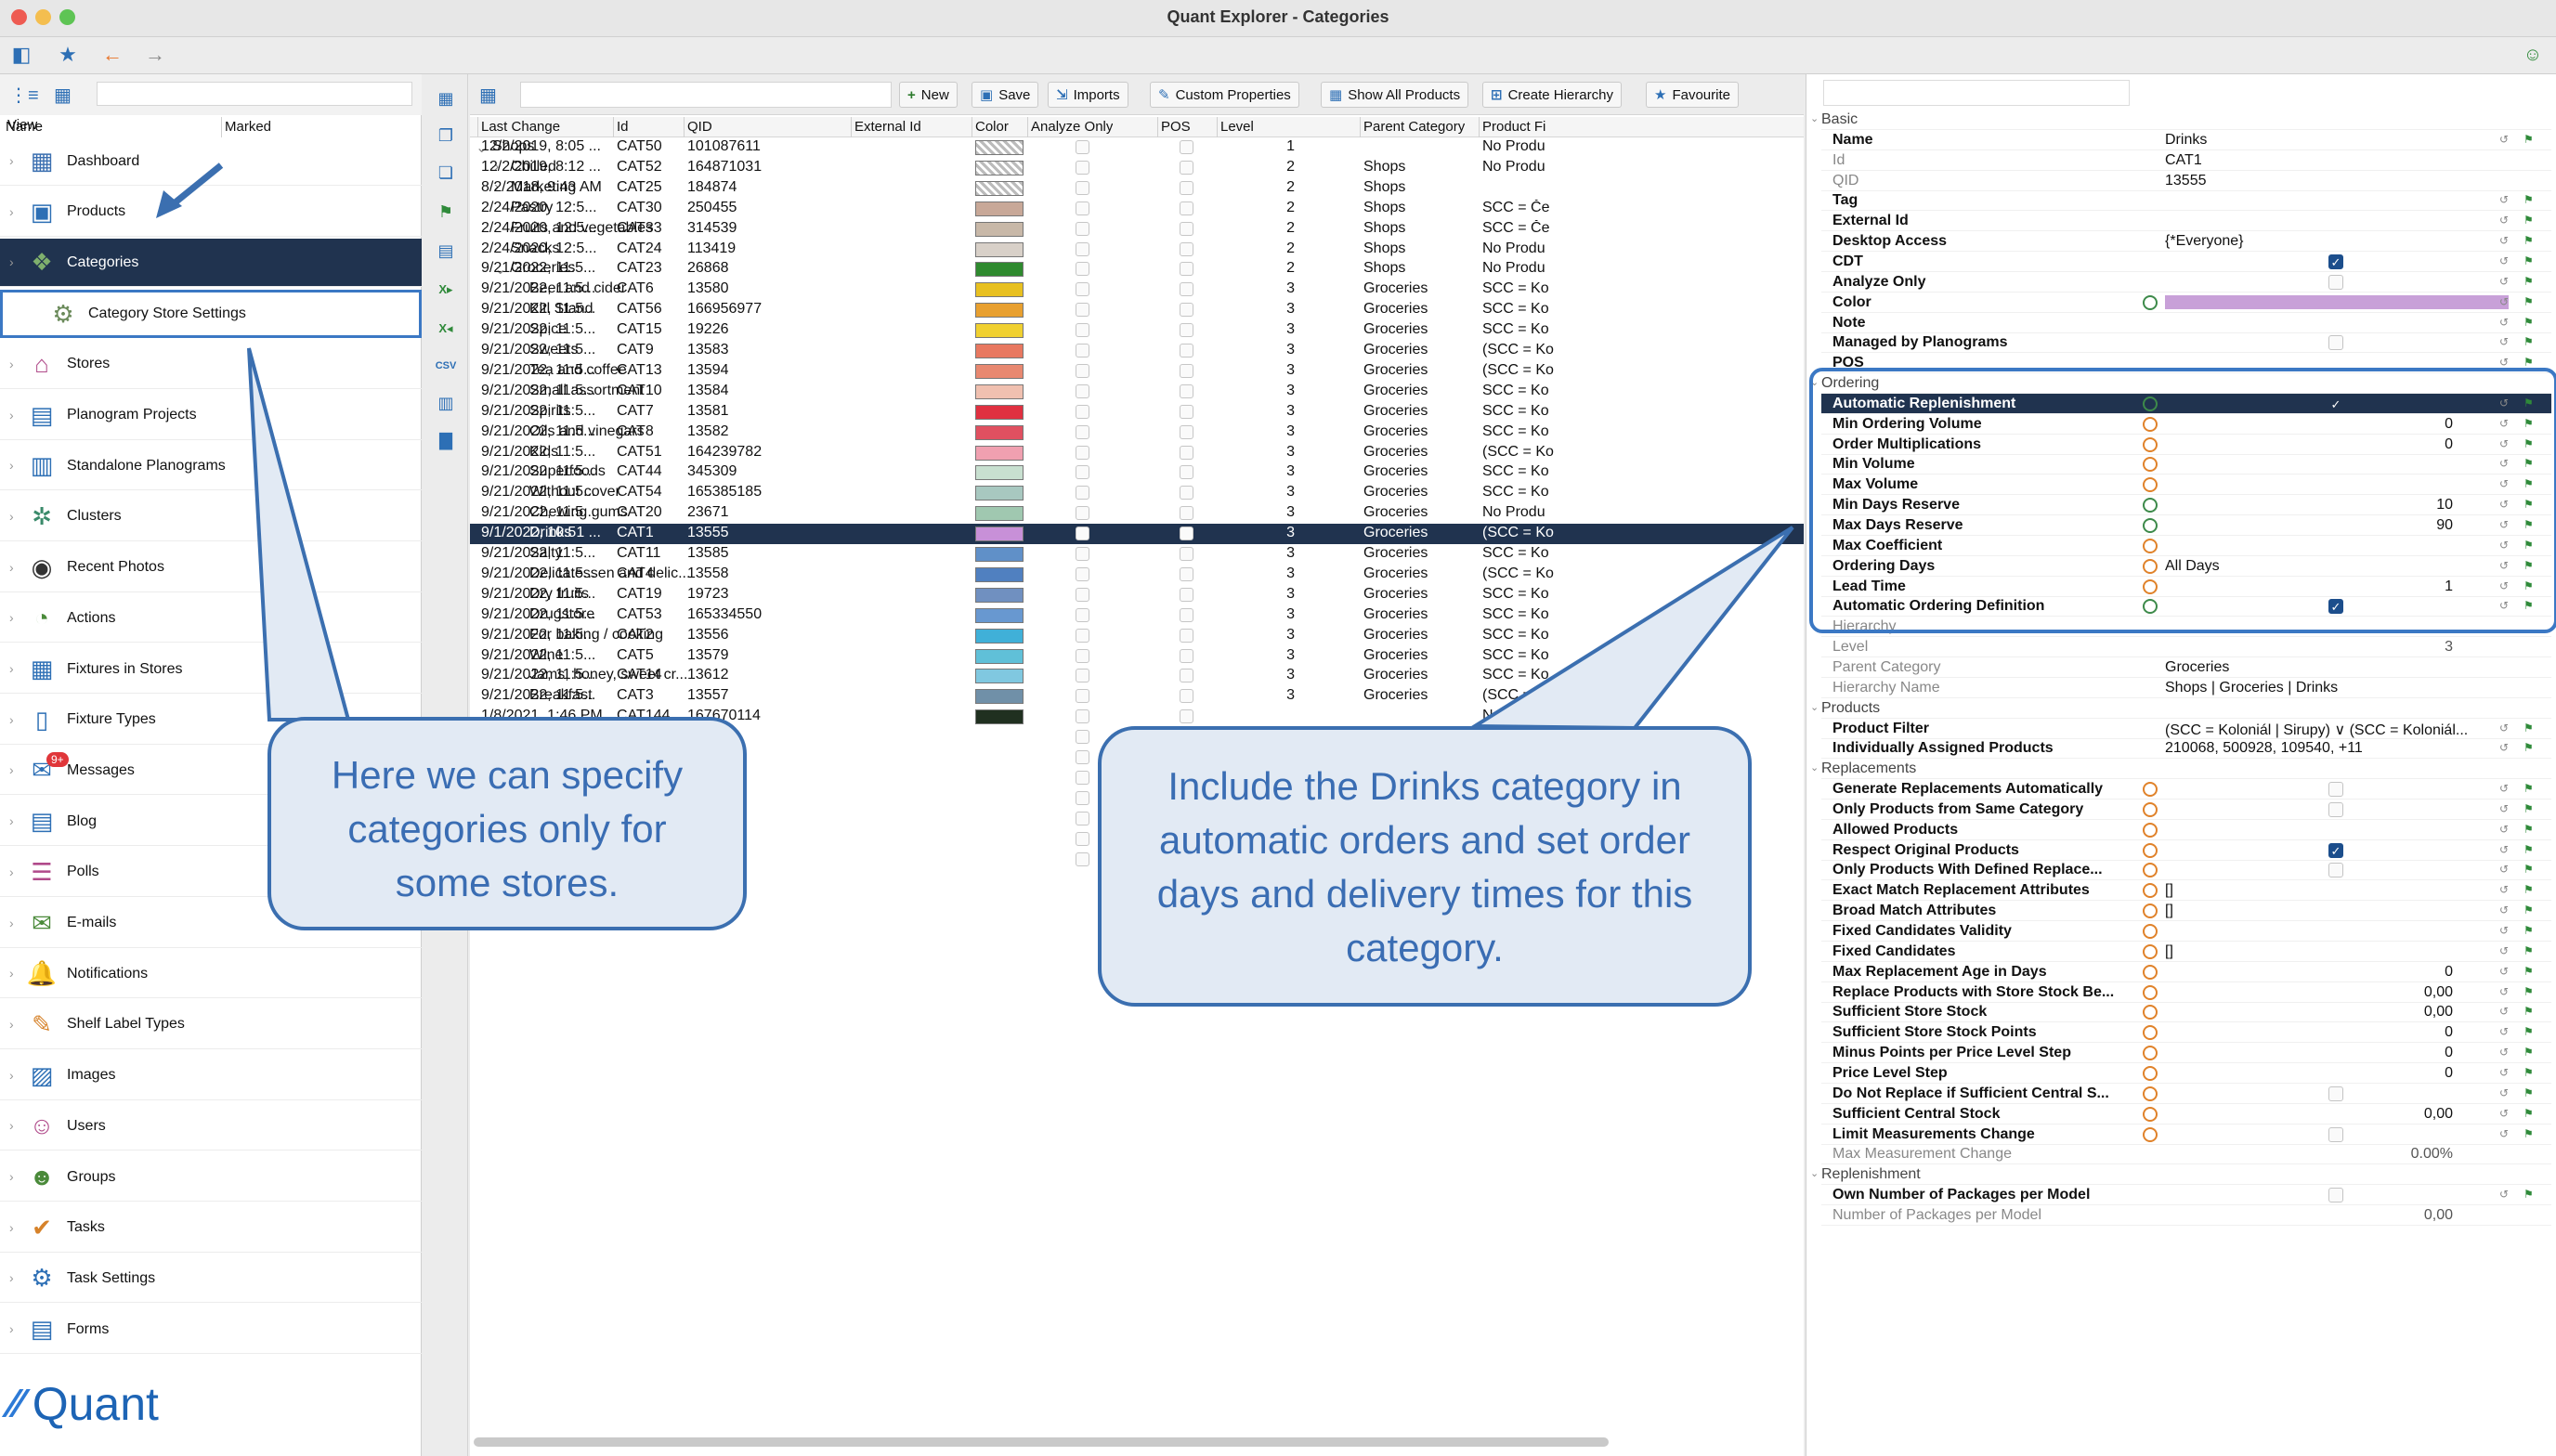 This screenshot has width=2556, height=1456. What do you see at coordinates (1976, 93) in the screenshot?
I see `properties-search-input` at bounding box center [1976, 93].